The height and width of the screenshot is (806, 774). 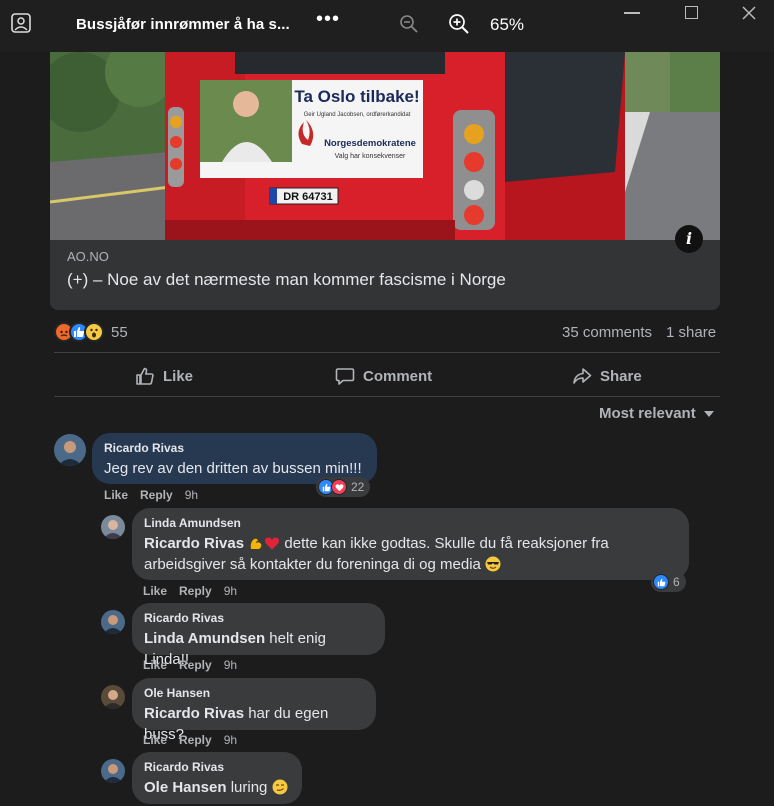 I want to click on comment-button: Comment, so click(x=383, y=376).